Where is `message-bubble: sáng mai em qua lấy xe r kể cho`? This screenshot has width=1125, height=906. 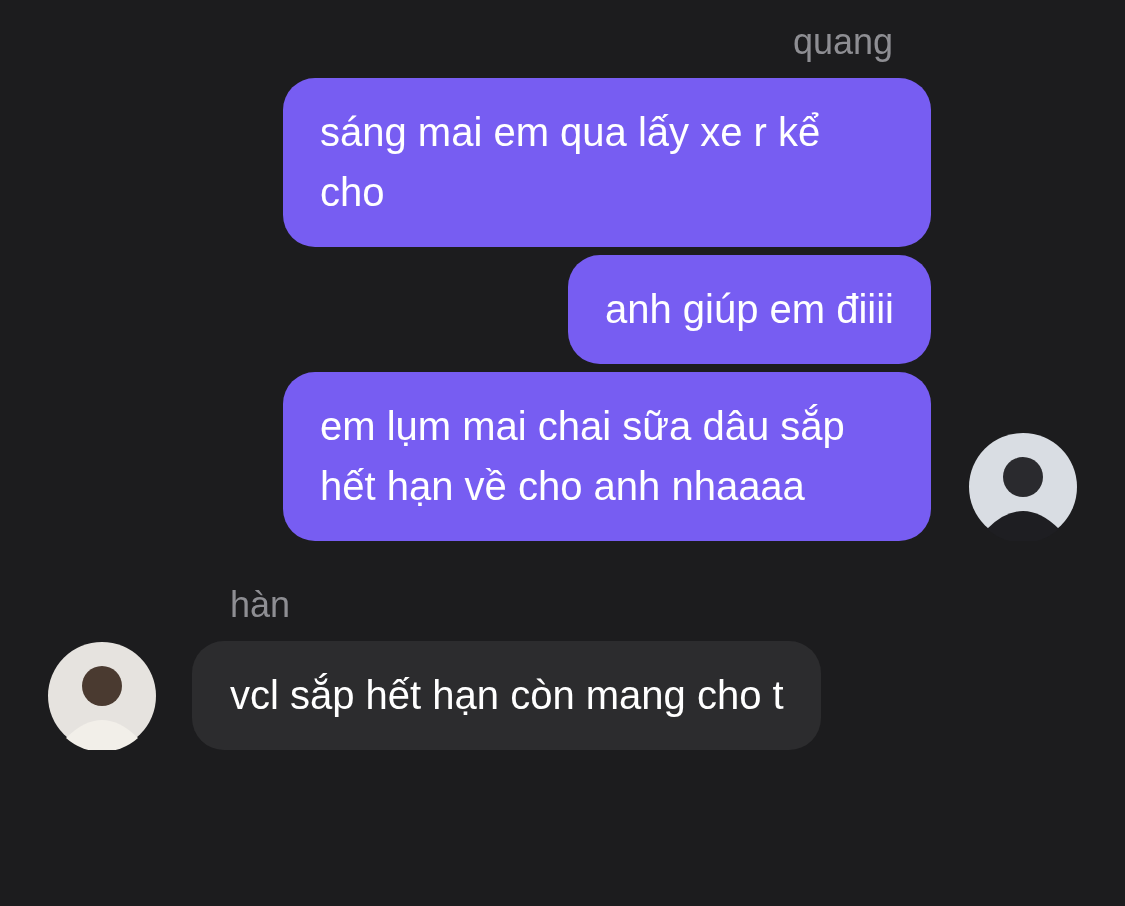 message-bubble: sáng mai em qua lấy xe r kể cho is located at coordinates (607, 162).